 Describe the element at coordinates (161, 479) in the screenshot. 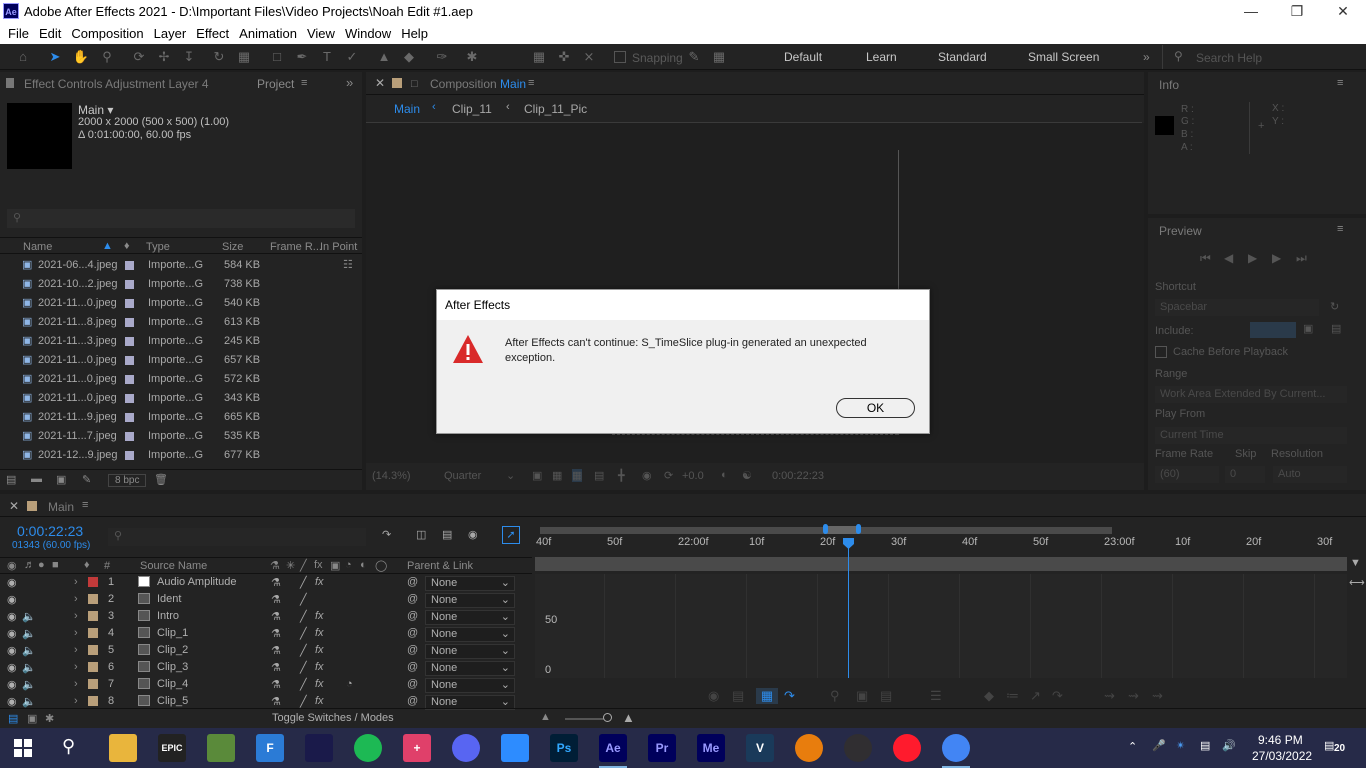

I see `delete-icon: 🗑` at that location.